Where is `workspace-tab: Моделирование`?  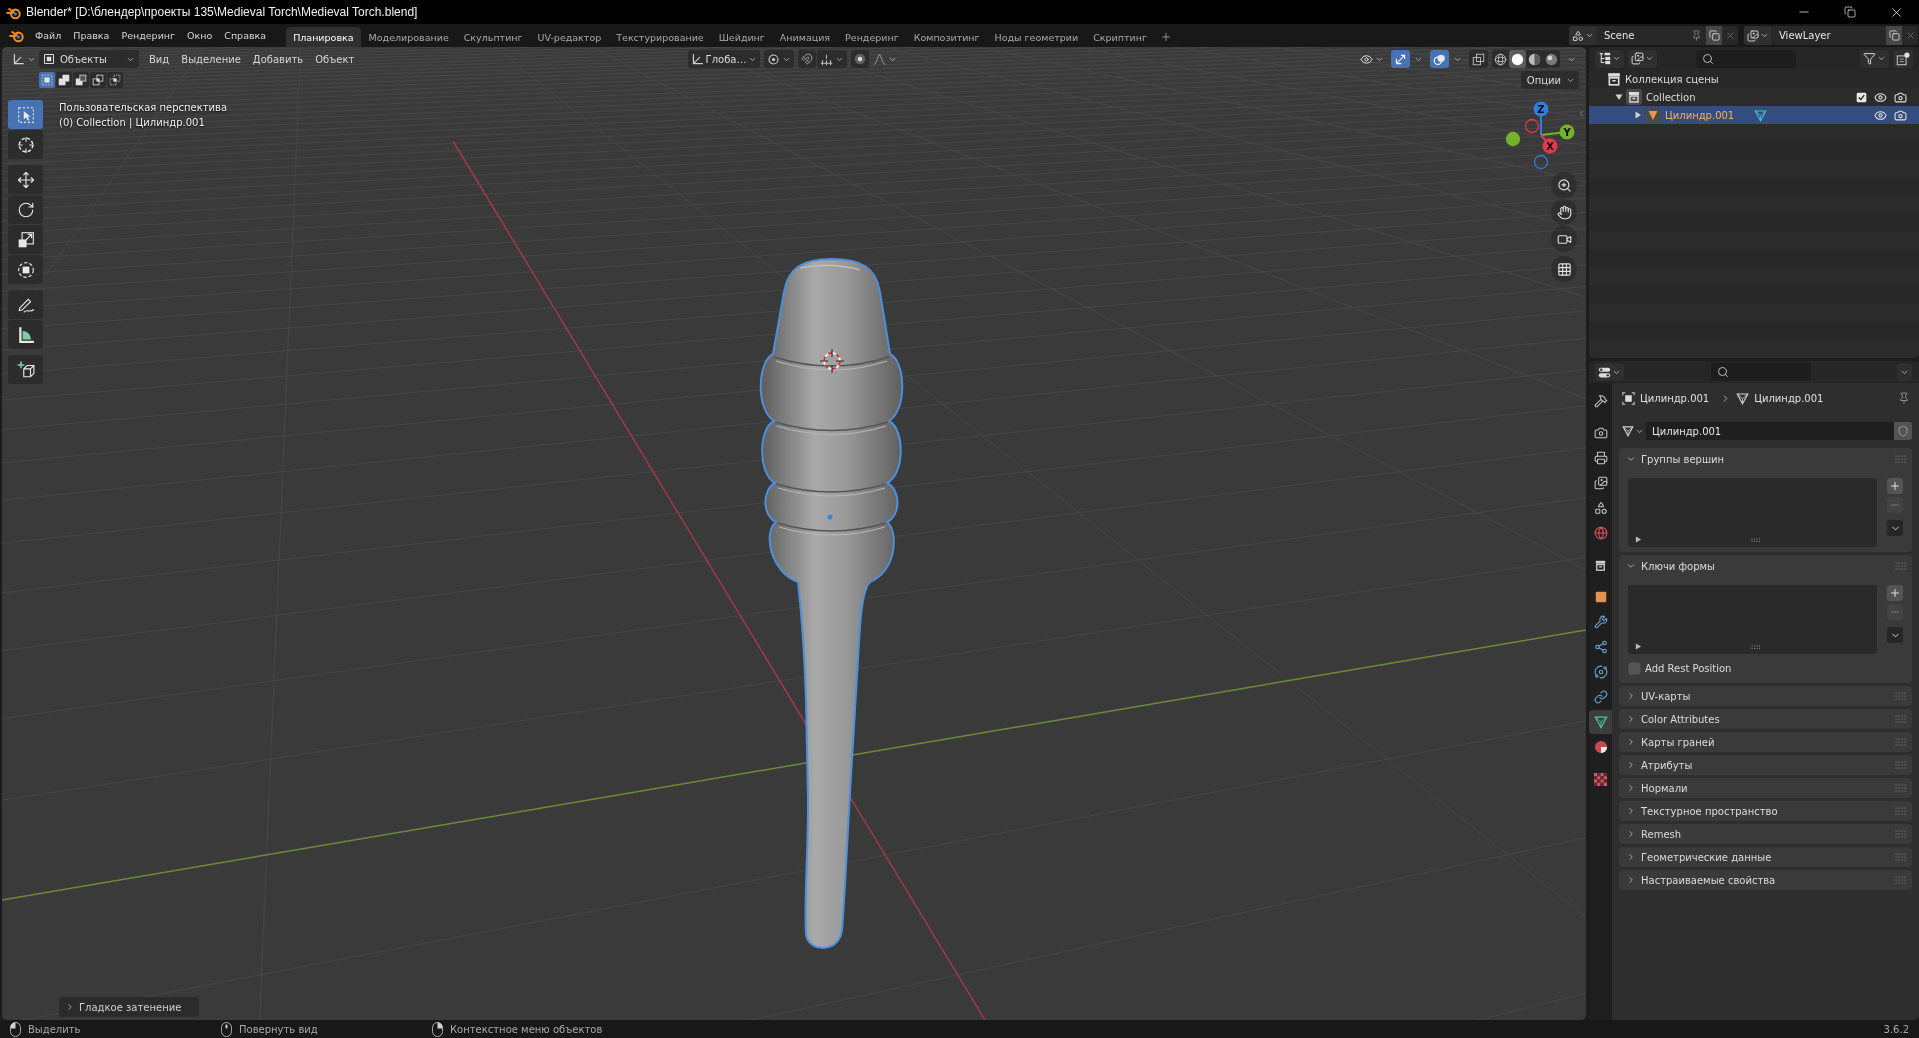
workspace-tab: Моделирование is located at coordinates (408, 37).